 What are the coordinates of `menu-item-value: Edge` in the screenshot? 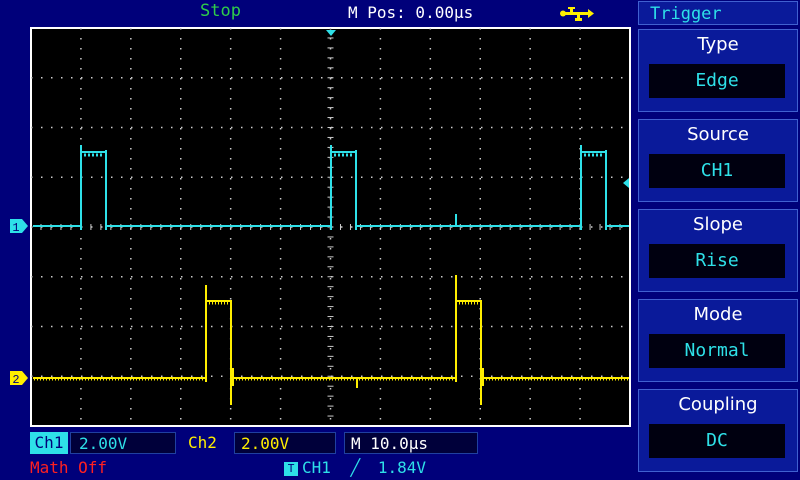 It's located at (717, 81).